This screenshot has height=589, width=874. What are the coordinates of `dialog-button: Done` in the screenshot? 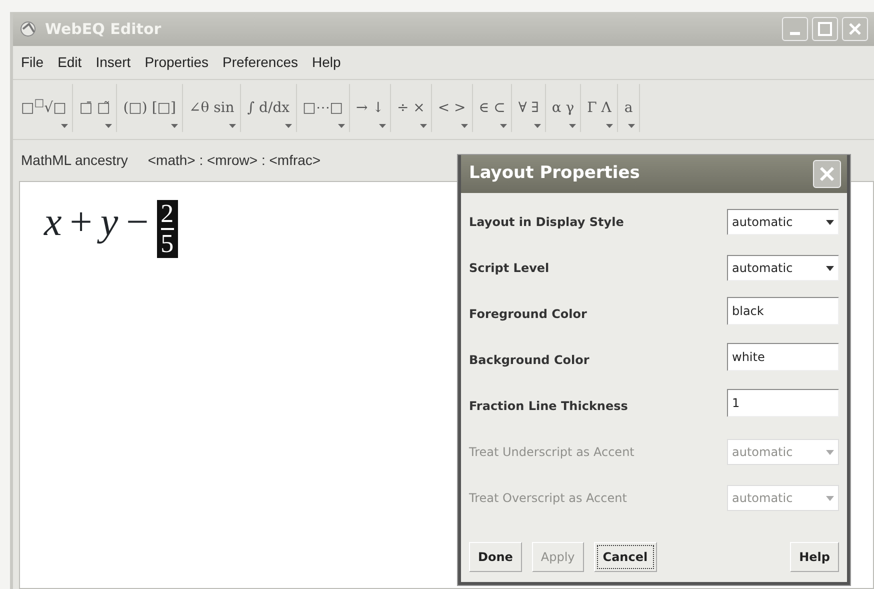 It's located at (495, 557).